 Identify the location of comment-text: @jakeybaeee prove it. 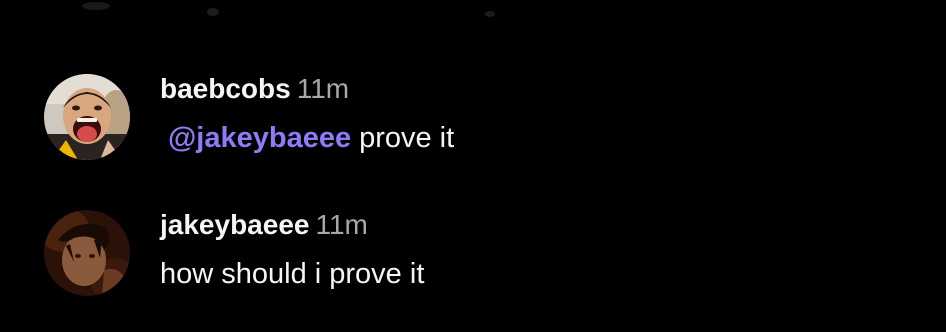
(307, 138).